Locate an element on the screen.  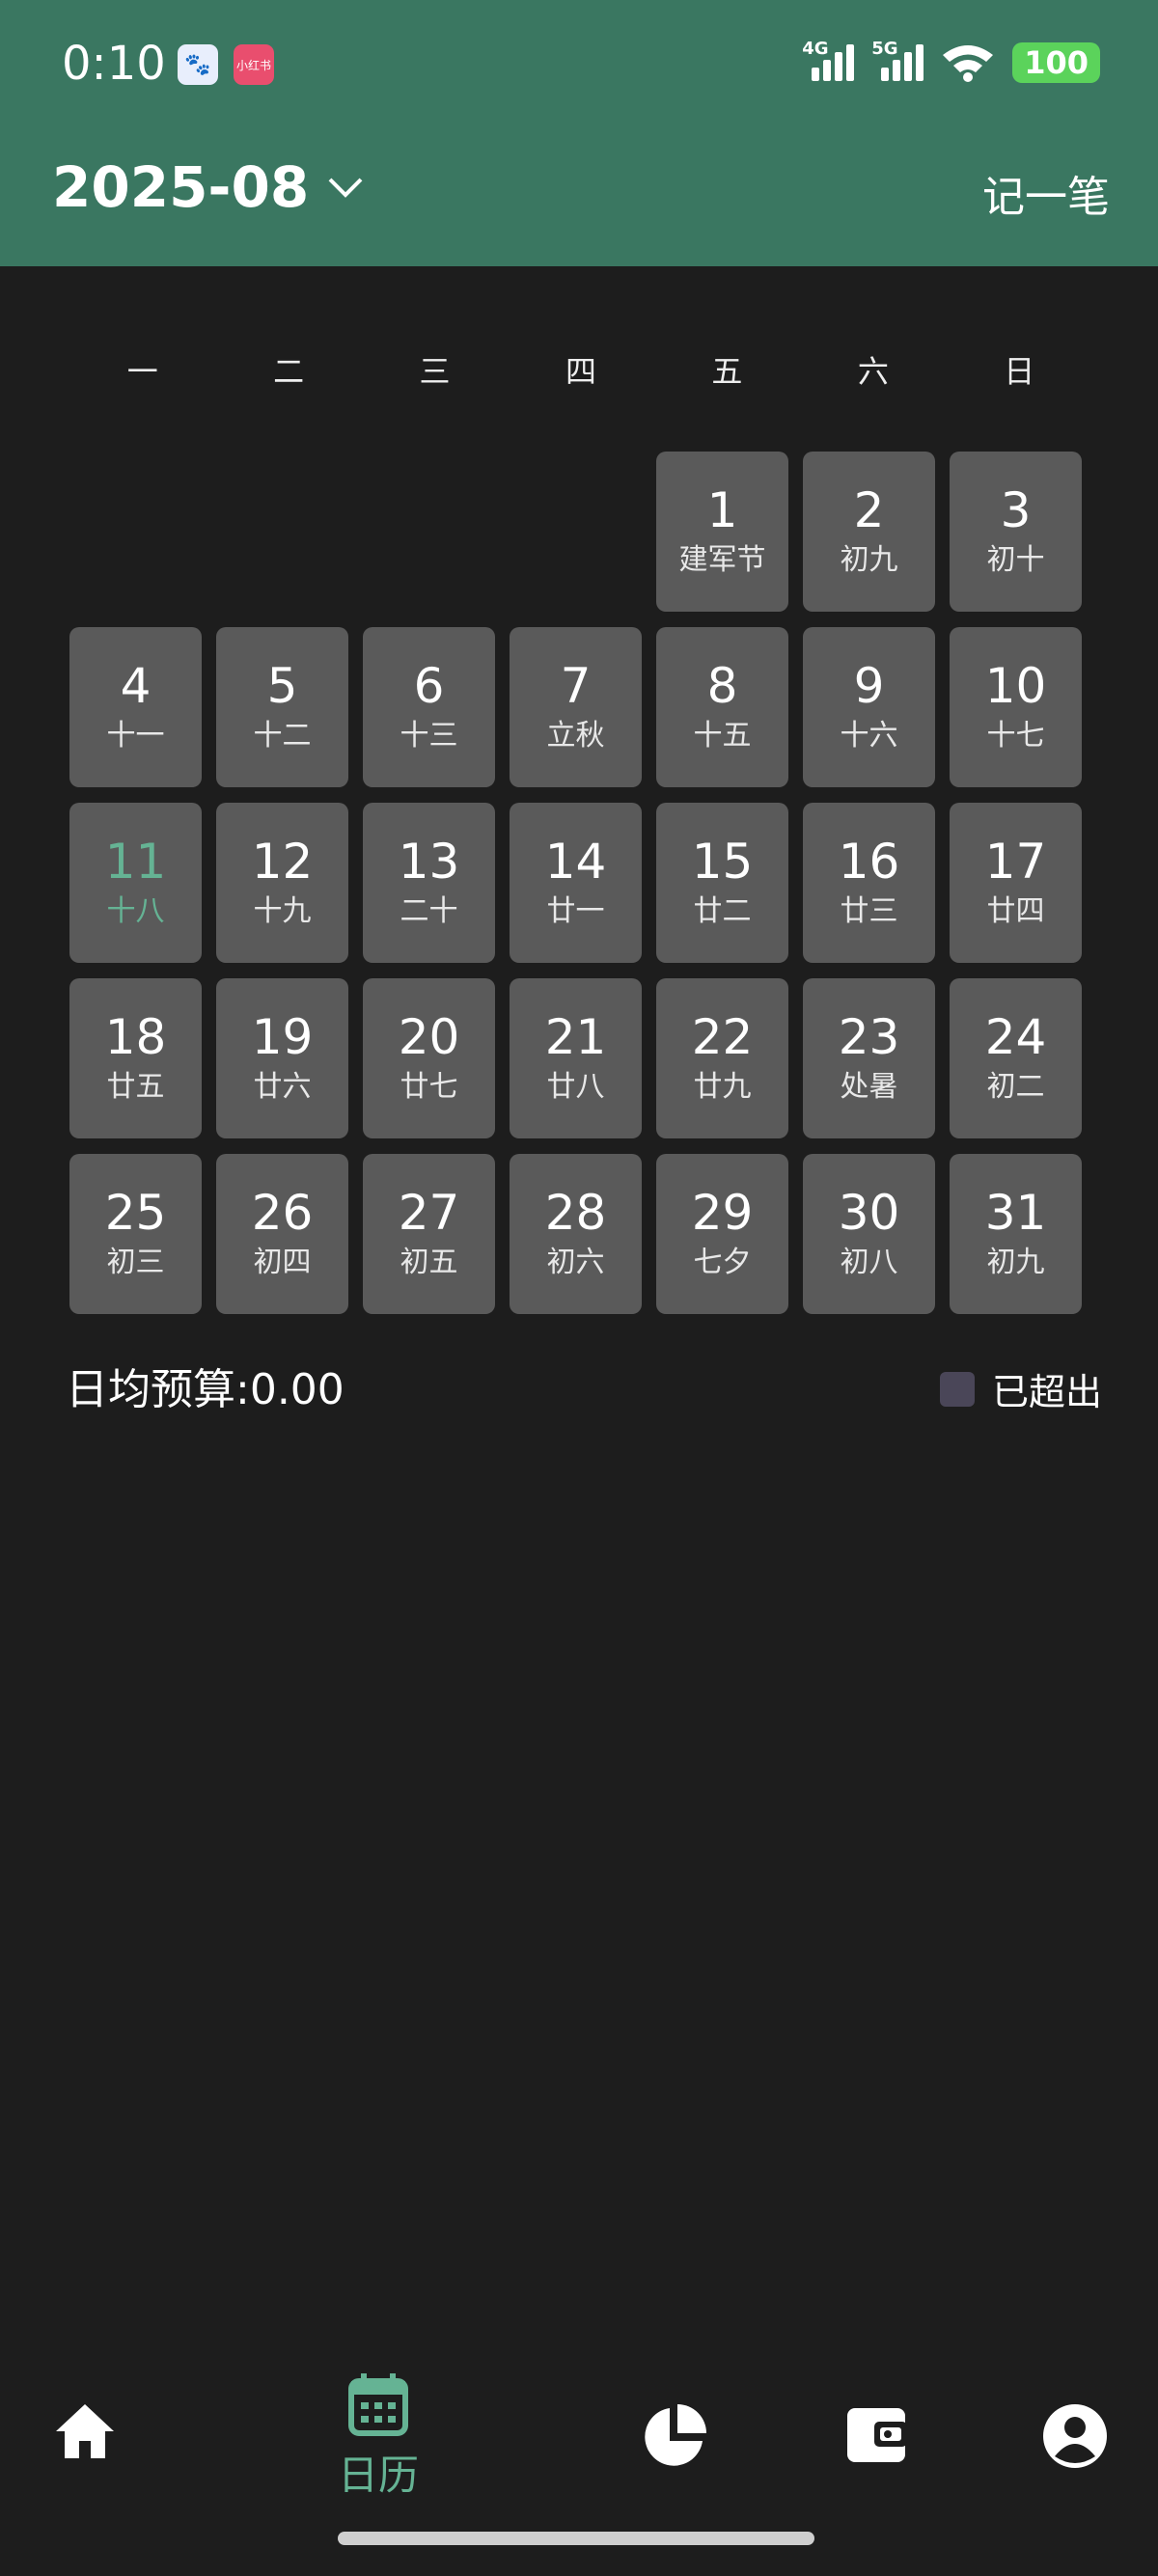
lunar-date: 二十 is located at coordinates (429, 911).